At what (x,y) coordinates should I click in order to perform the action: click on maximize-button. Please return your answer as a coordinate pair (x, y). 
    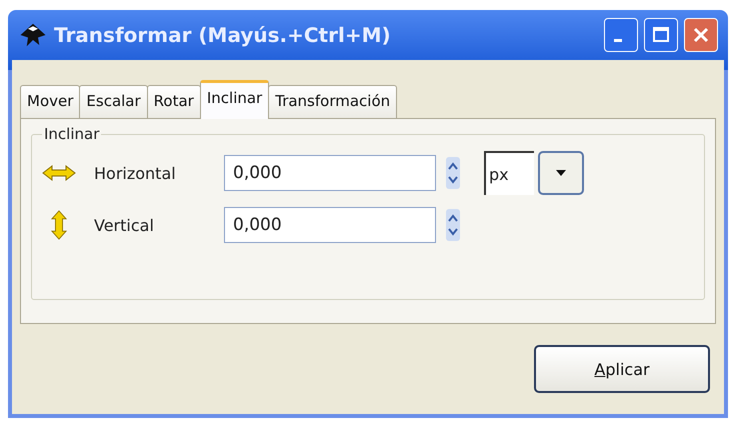
    Looking at the image, I should click on (661, 35).